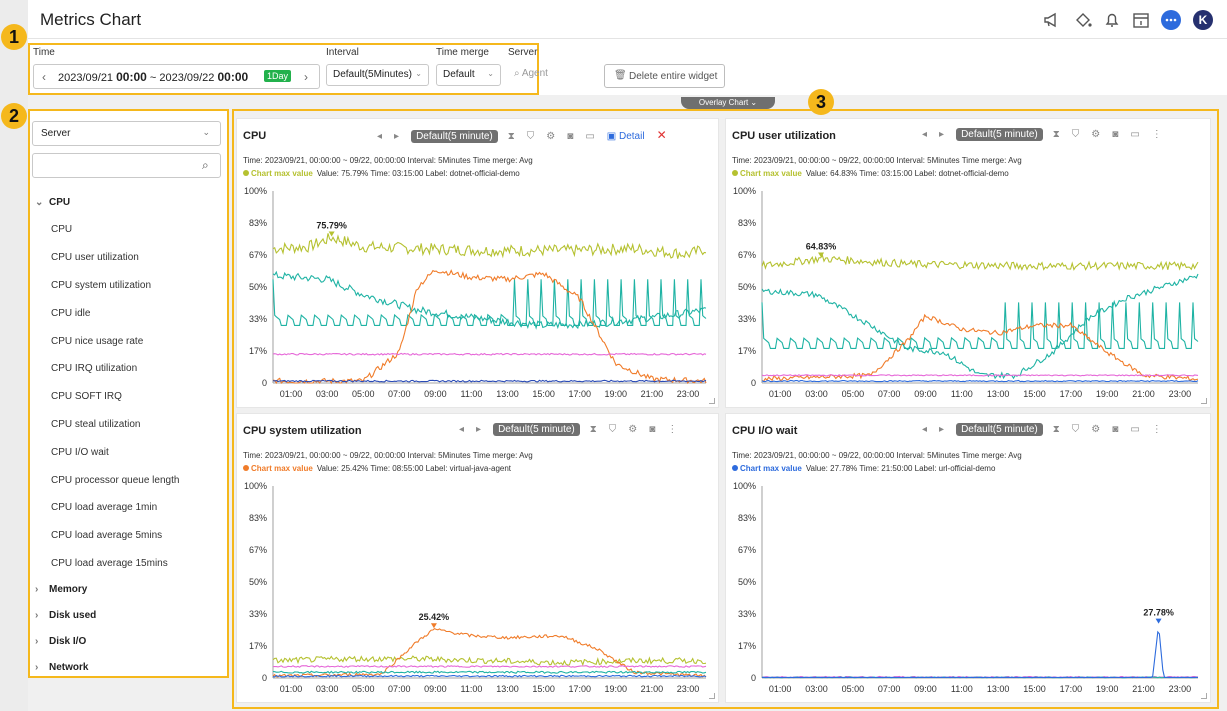 The width and height of the screenshot is (1227, 711). What do you see at coordinates (1158, 613) in the screenshot?
I see `peak-label: 27.78%` at bounding box center [1158, 613].